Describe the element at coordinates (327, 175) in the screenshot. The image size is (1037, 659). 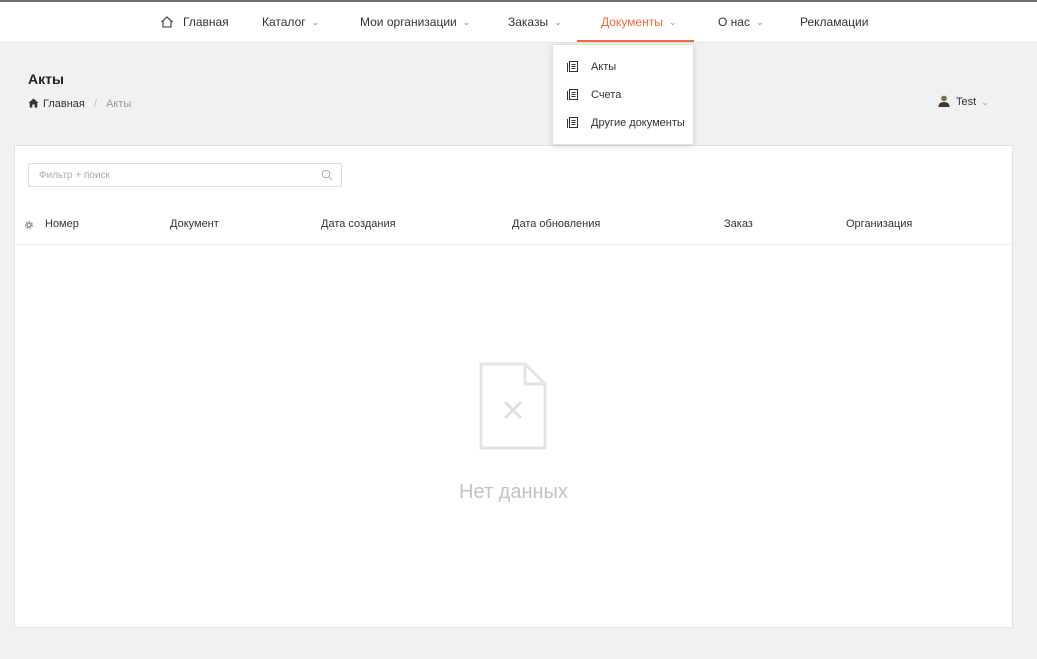
I see `search-icon` at that location.